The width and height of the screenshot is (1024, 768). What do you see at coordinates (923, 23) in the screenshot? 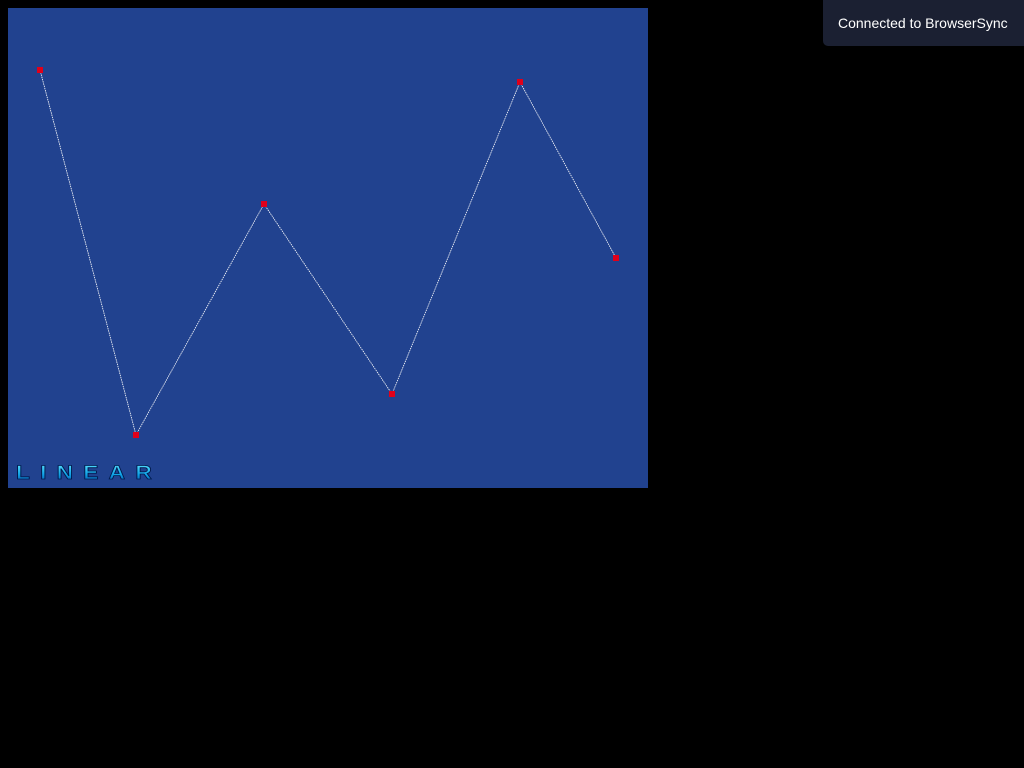
I see `browsersync-notification: Connected to BrowserSync` at bounding box center [923, 23].